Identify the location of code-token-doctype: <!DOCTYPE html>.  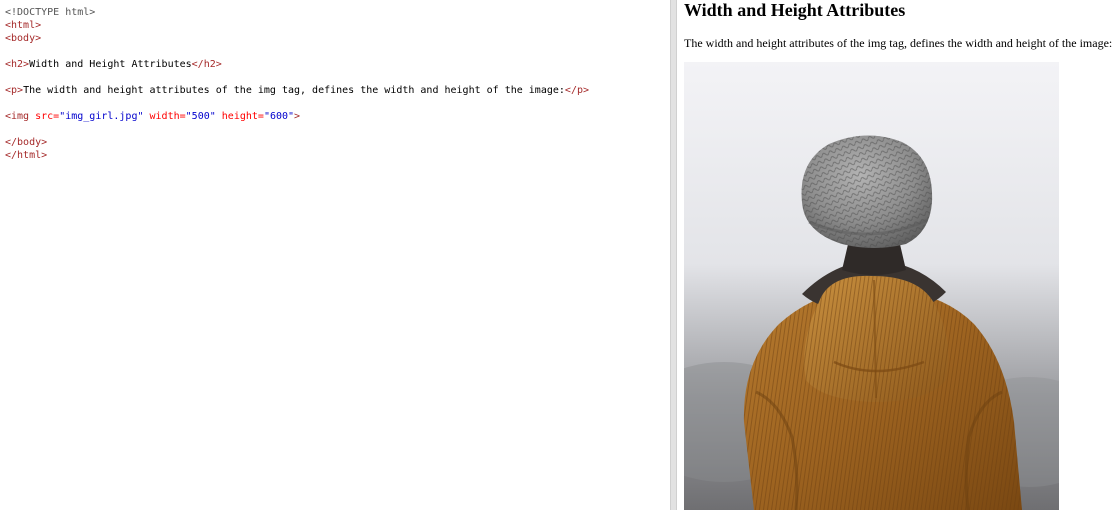
(50, 12).